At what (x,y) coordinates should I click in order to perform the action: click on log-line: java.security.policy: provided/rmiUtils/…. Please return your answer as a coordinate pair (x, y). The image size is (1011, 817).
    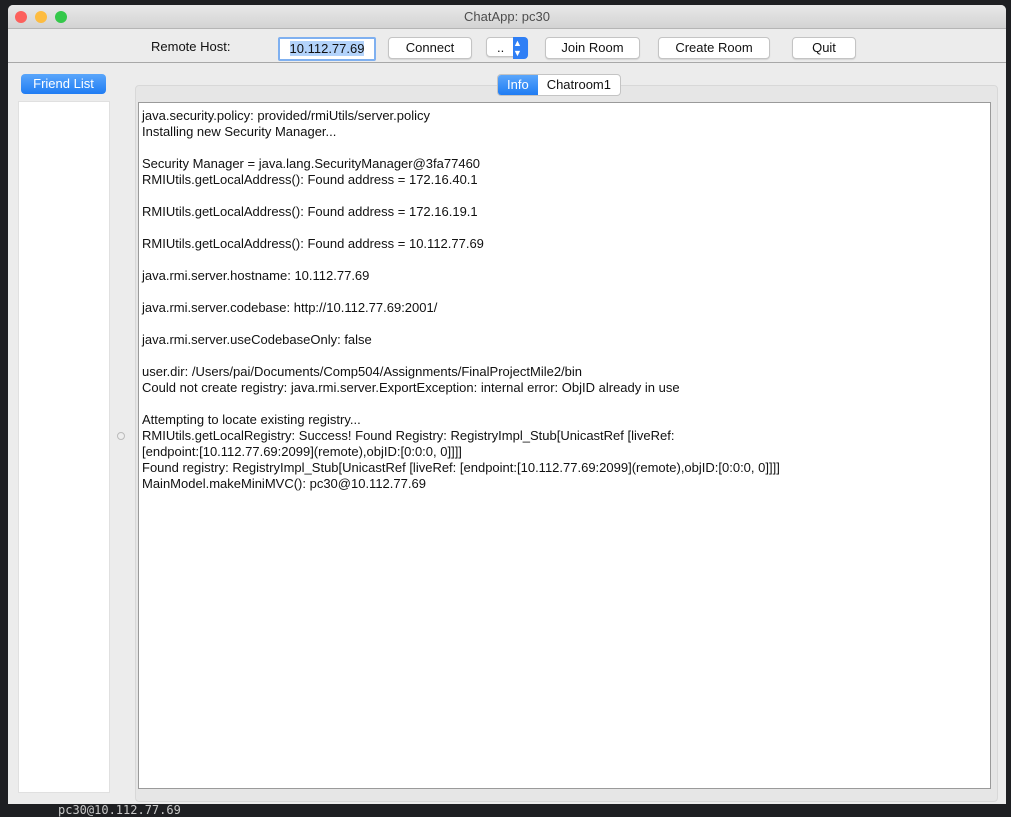
    Looking at the image, I should click on (286, 115).